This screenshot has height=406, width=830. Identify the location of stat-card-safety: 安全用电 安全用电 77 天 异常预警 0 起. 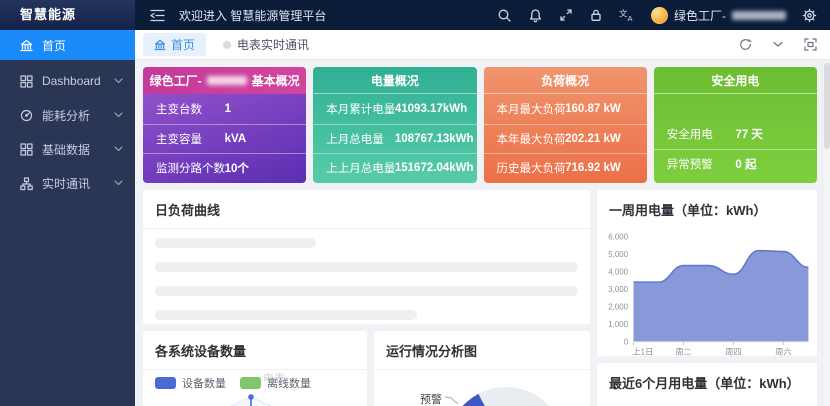
(735, 125).